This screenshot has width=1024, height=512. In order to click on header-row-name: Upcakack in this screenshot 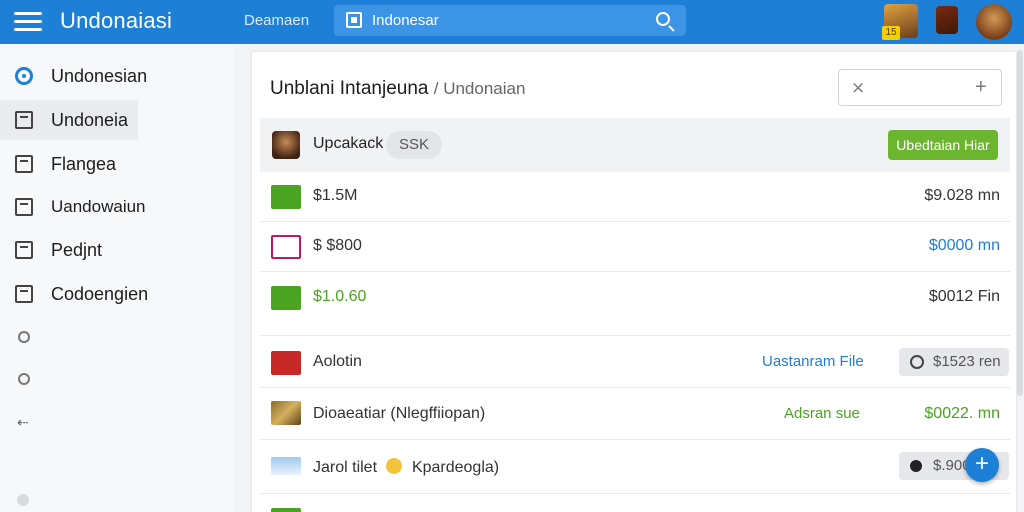, I will do `click(348, 143)`.